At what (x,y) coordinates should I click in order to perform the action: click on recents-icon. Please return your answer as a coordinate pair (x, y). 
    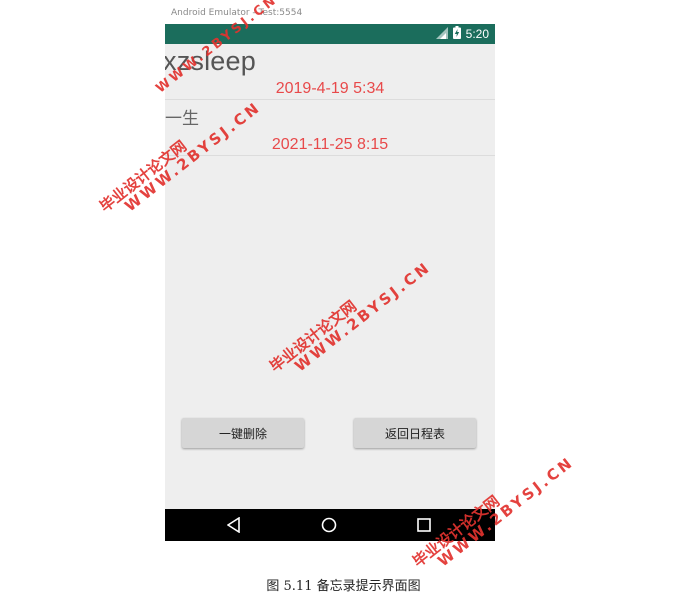
    Looking at the image, I should click on (424, 525).